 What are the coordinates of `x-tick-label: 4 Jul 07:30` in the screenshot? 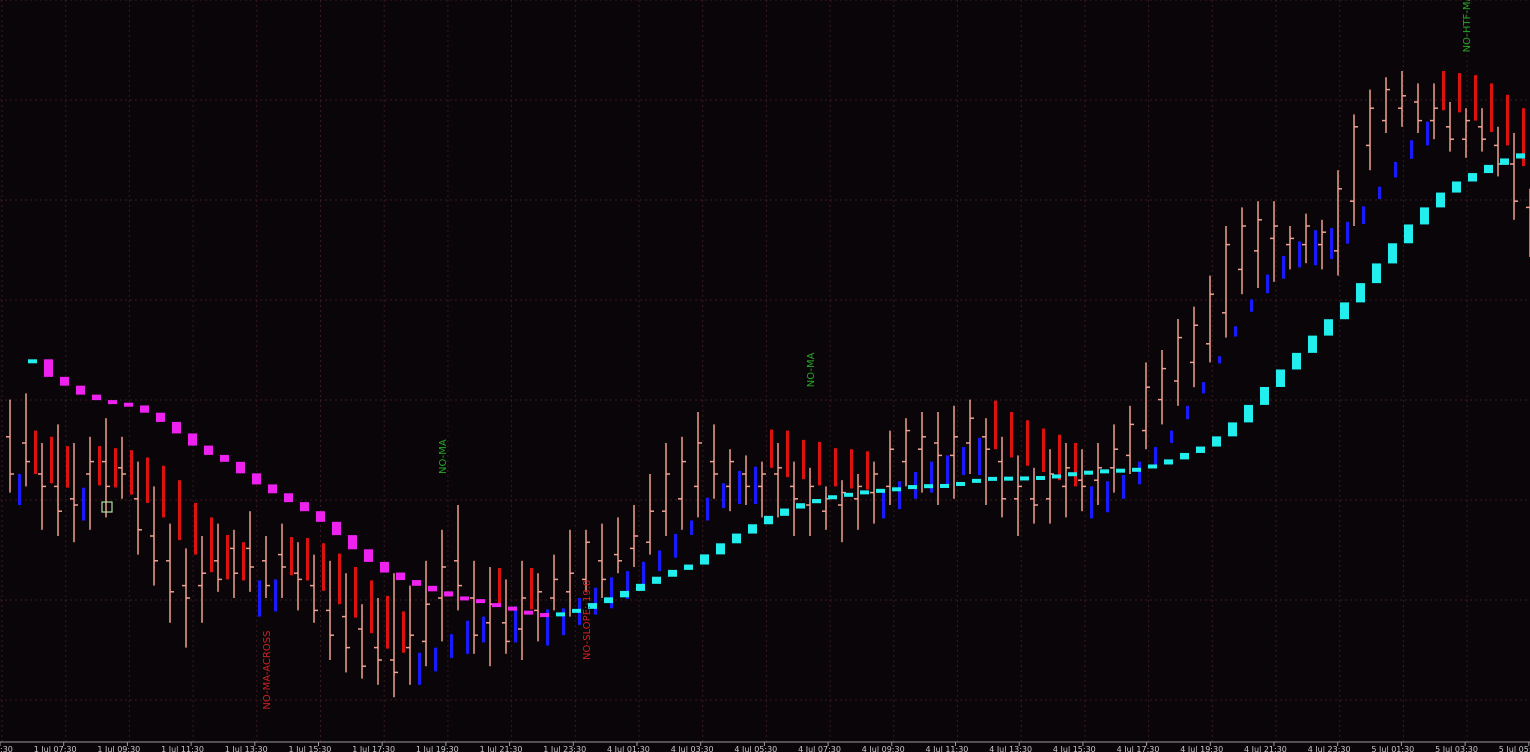 It's located at (819, 748).